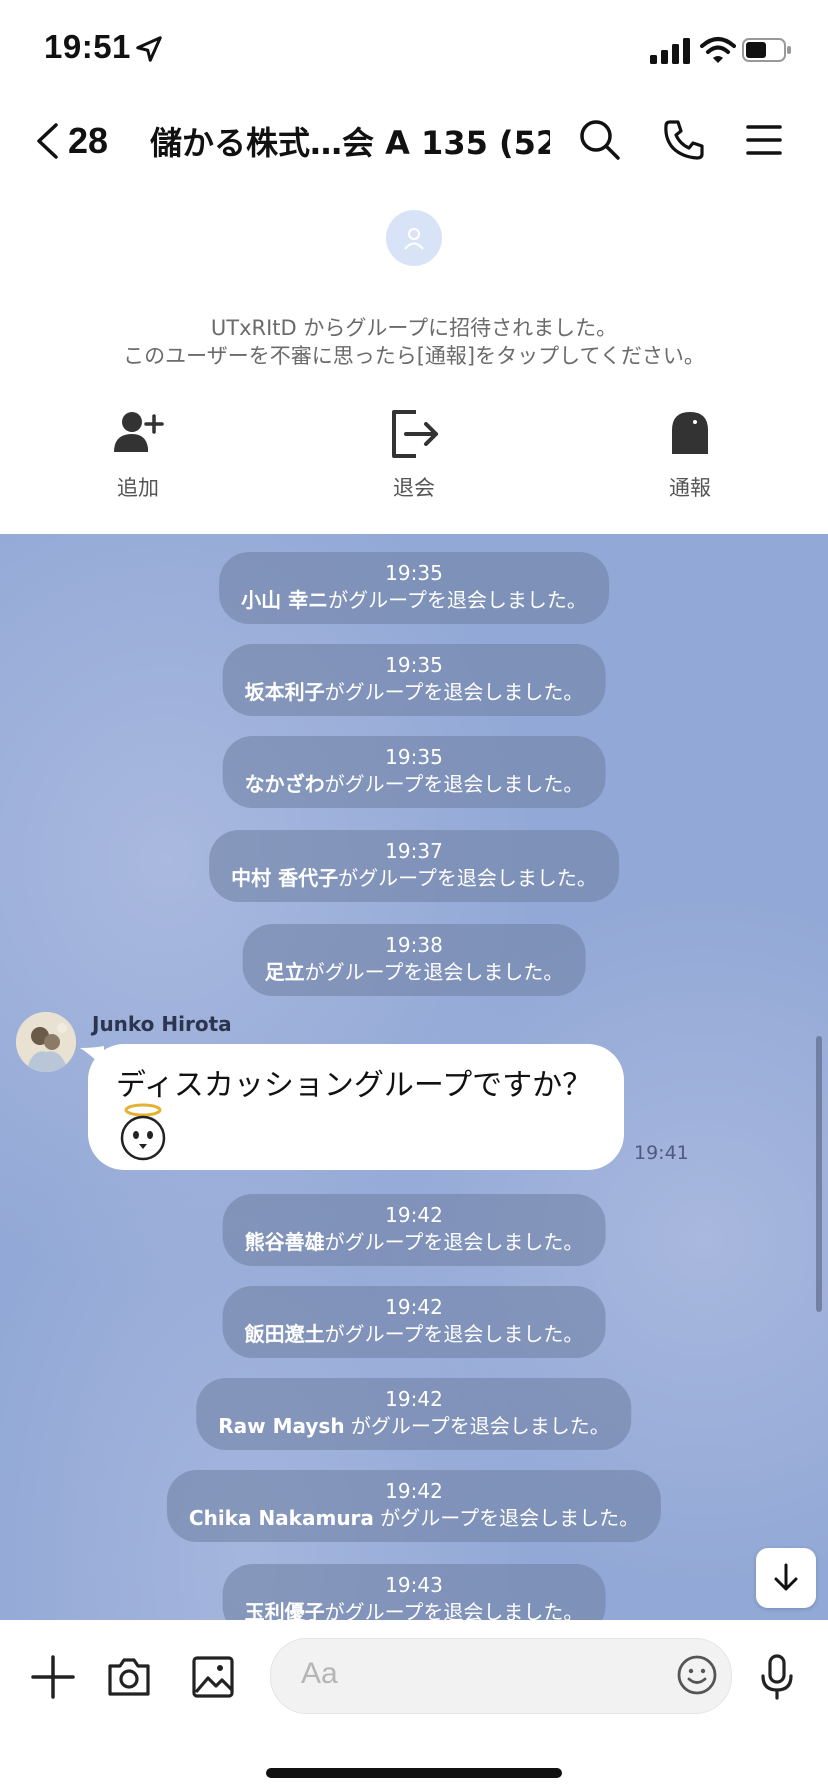 The height and width of the screenshot is (1792, 828). Describe the element at coordinates (414, 356) in the screenshot. I see `report-hint: このユーザーを不審に思ったら[通報]をタップしてください。` at that location.